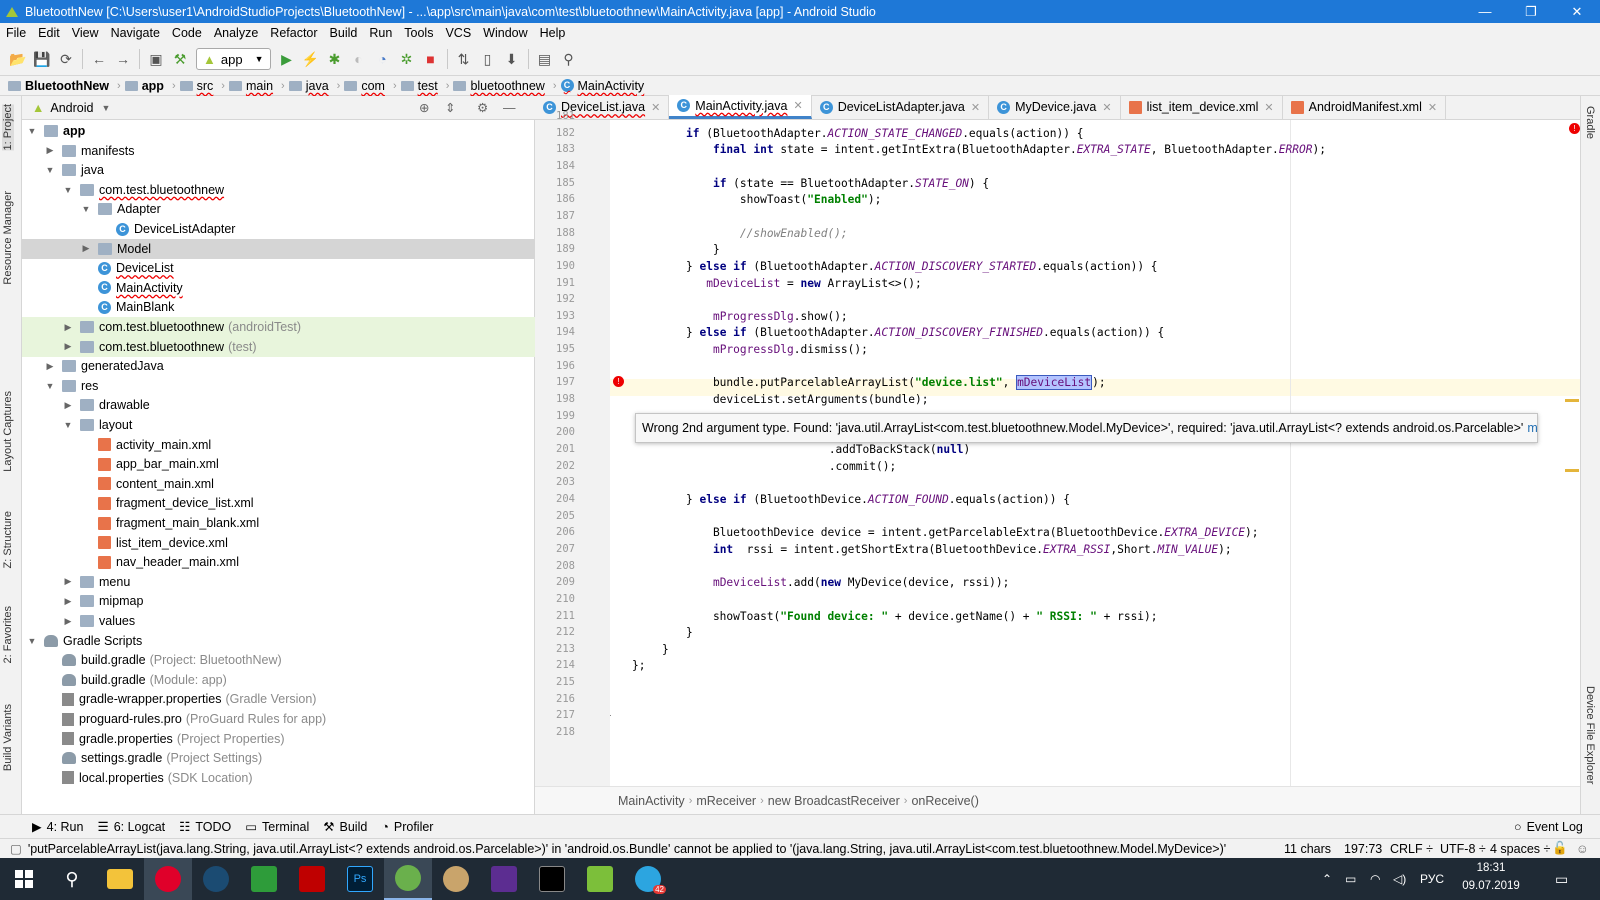 This screenshot has width=1600, height=900. What do you see at coordinates (602, 86) in the screenshot?
I see `nav-crumb-mainactivity: C MainActivity` at bounding box center [602, 86].